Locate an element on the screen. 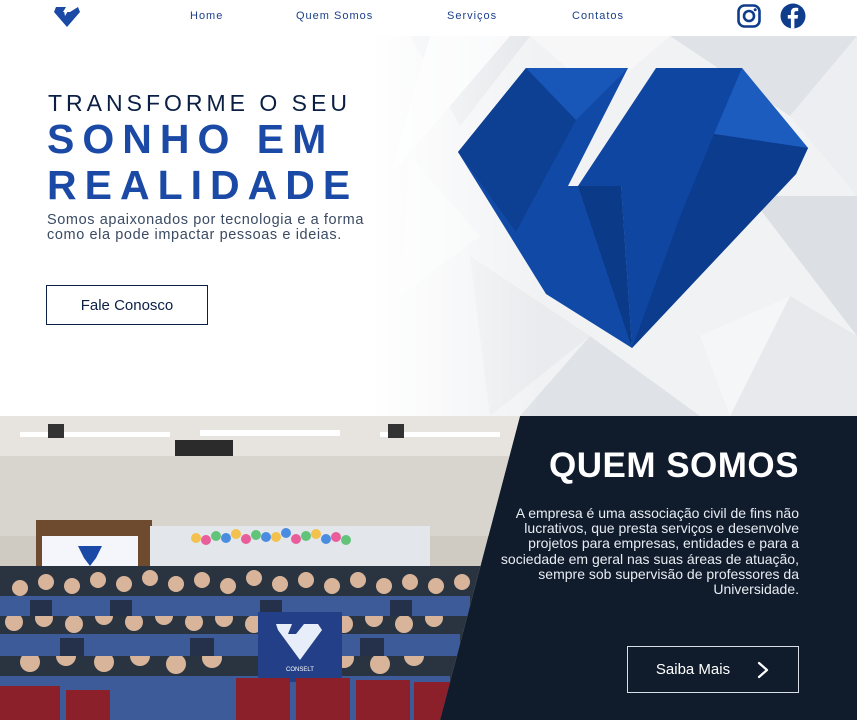 This screenshot has height=720, width=857. contact-button: Fale Conosco is located at coordinates (127, 305).